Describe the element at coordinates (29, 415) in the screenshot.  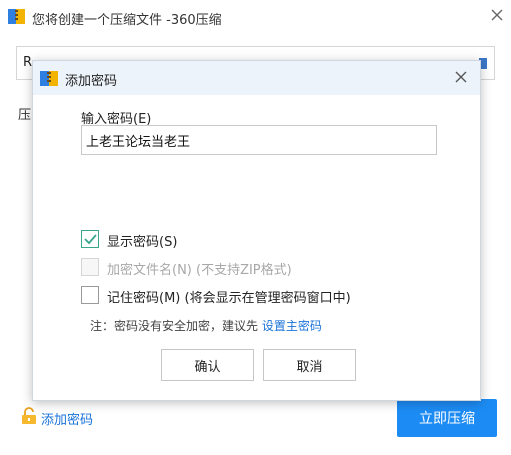
I see `lock-icon` at that location.